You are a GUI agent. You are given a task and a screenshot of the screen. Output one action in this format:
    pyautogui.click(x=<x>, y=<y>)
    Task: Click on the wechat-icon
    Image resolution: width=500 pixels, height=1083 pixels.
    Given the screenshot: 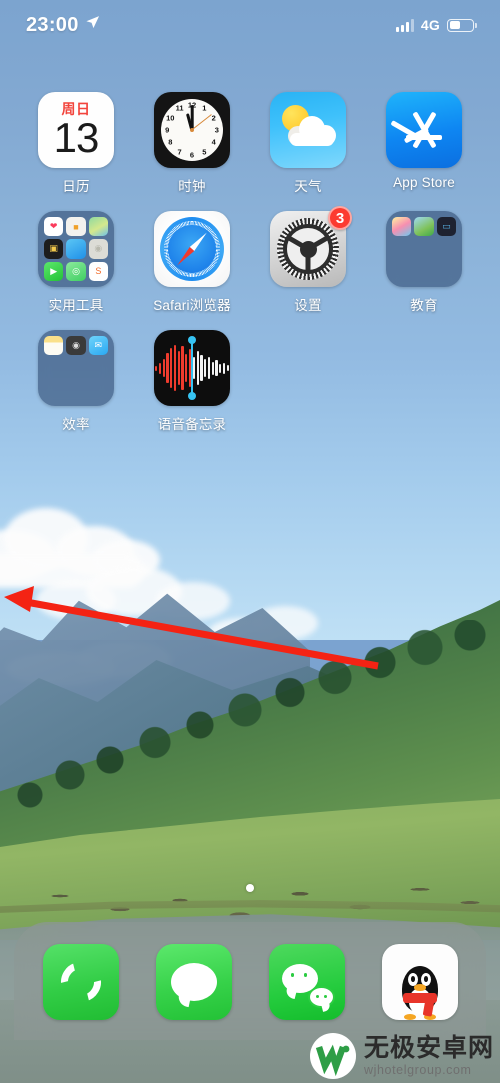 What is the action you would take?
    pyautogui.click(x=306, y=982)
    